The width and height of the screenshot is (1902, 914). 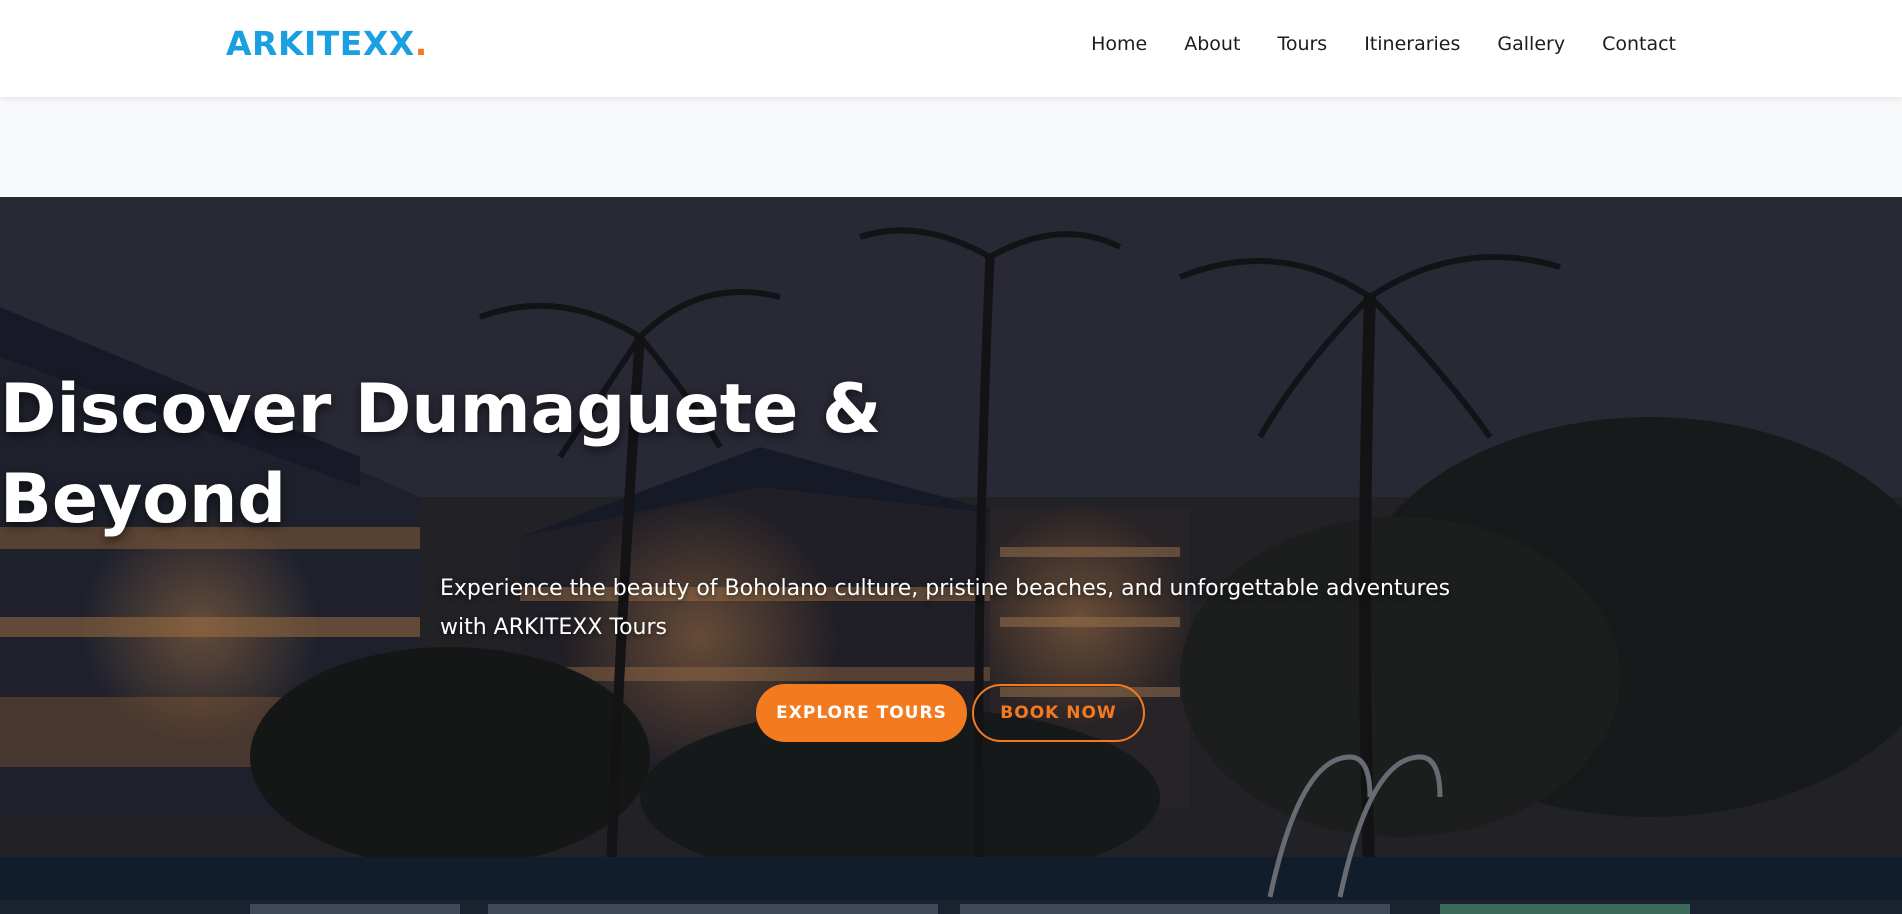 What do you see at coordinates (1531, 44) in the screenshot?
I see `nav-gallery: Gallery` at bounding box center [1531, 44].